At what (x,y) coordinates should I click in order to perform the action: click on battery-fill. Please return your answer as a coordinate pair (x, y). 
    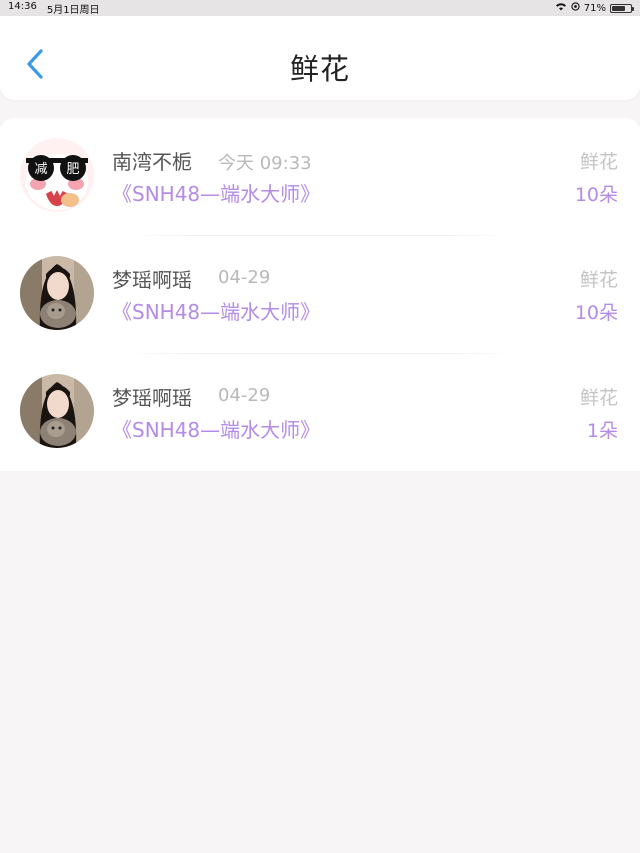
    Looking at the image, I should click on (618, 8).